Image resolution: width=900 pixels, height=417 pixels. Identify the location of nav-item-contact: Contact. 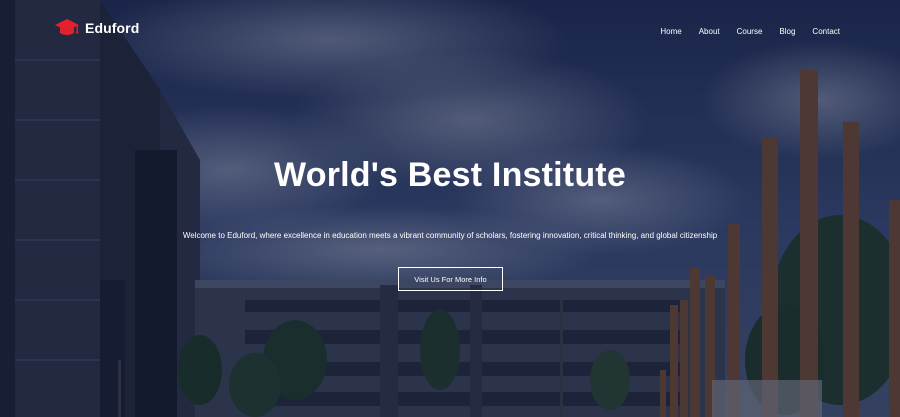
(826, 31).